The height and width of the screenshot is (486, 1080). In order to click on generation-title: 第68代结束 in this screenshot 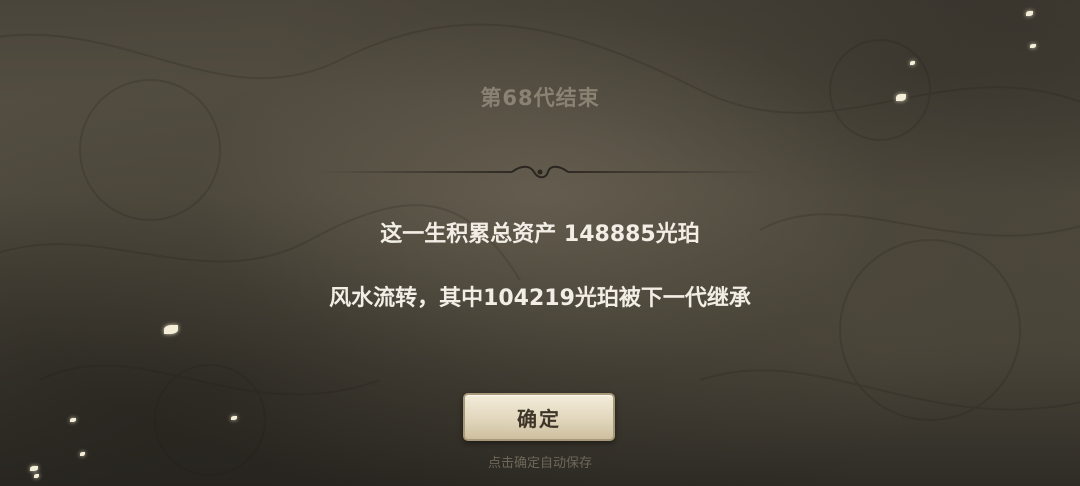, I will do `click(540, 98)`.